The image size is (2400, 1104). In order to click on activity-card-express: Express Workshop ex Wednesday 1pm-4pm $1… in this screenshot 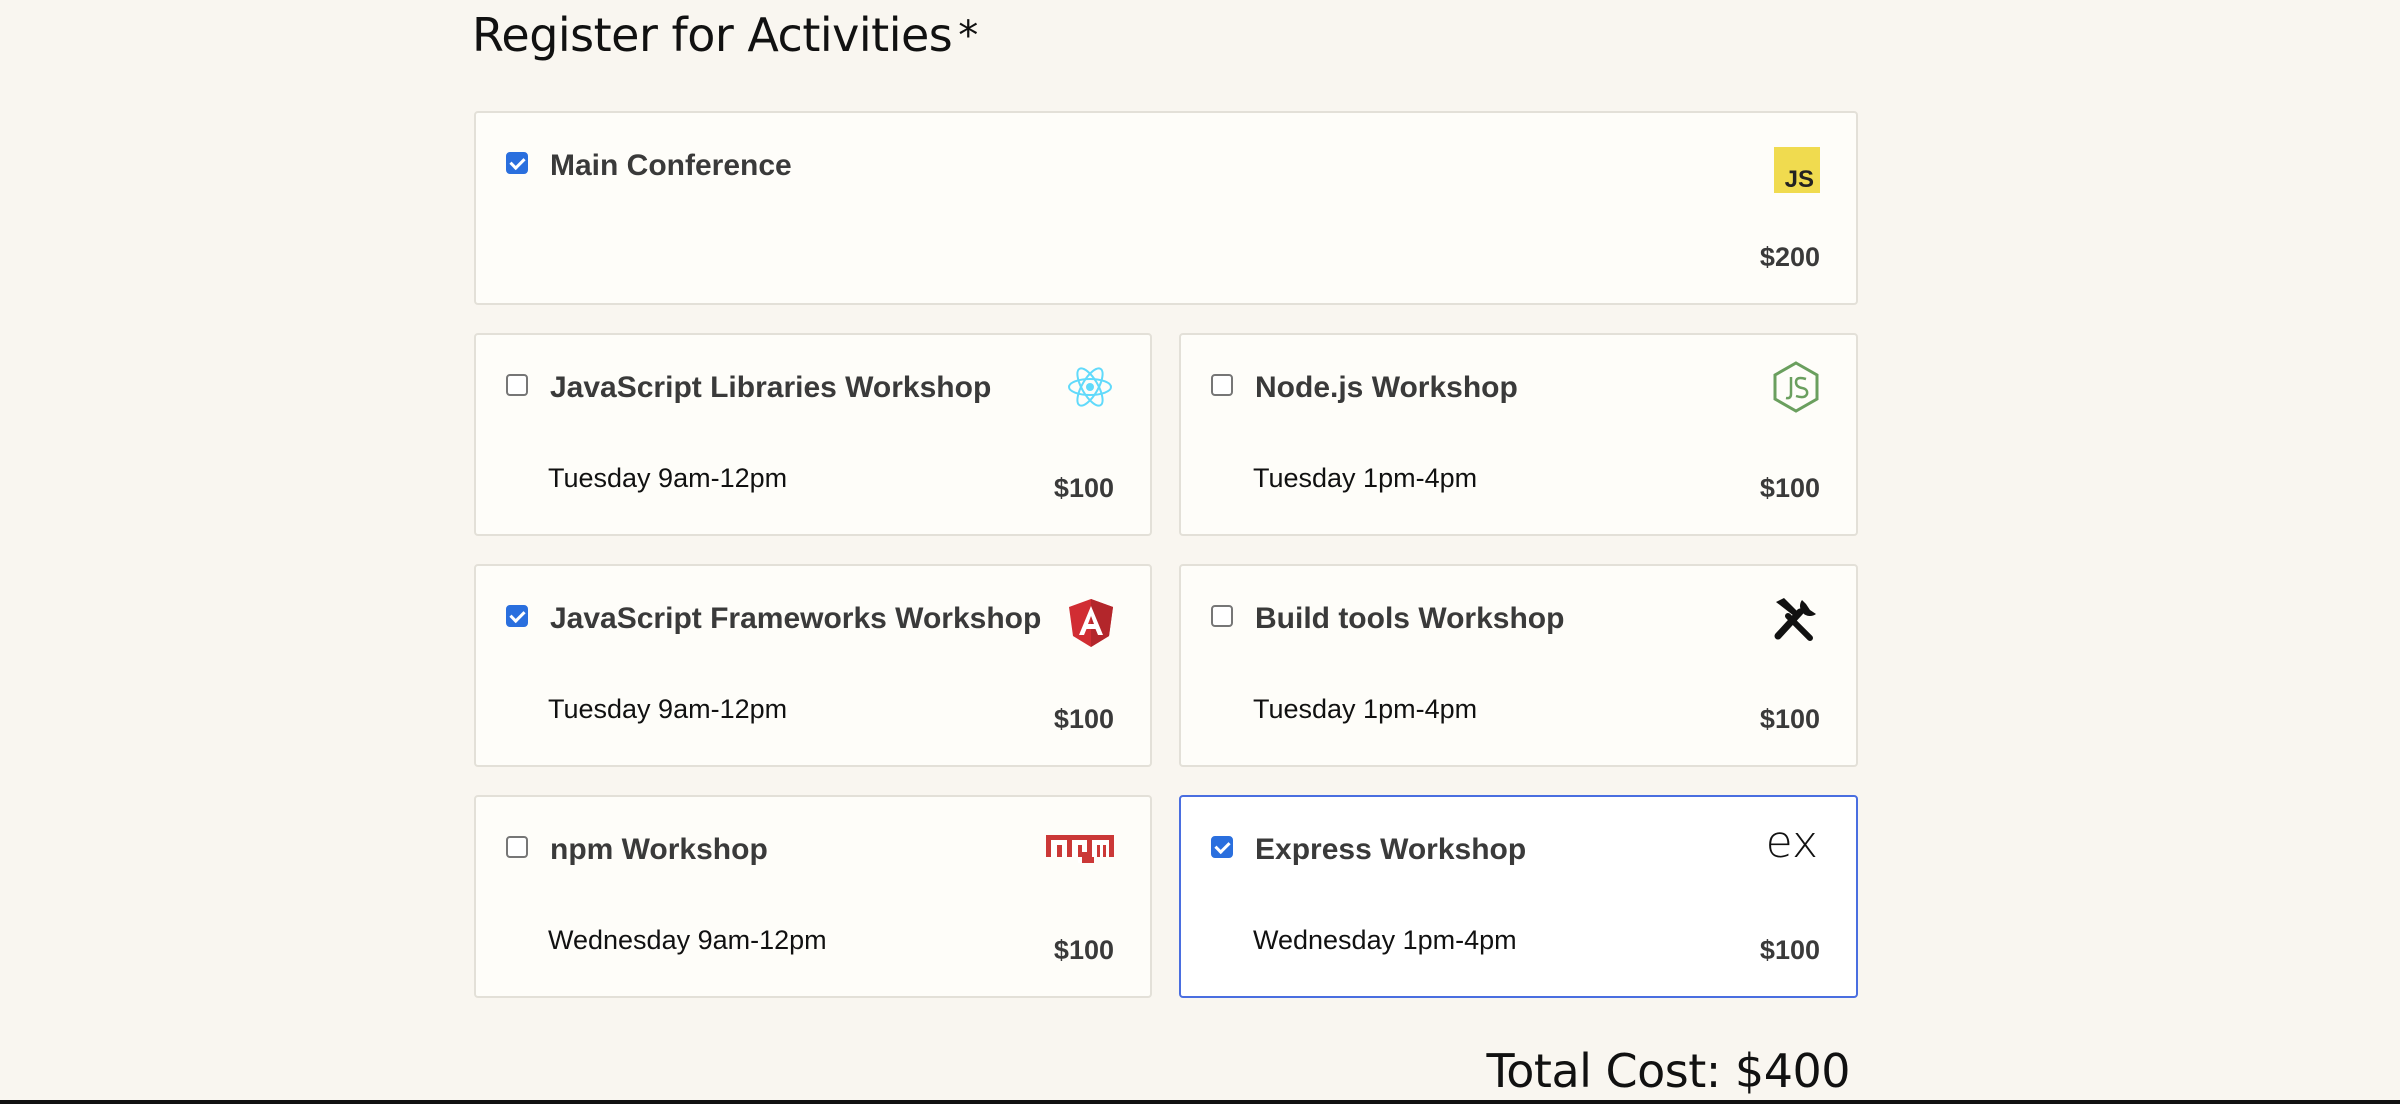, I will do `click(1518, 896)`.